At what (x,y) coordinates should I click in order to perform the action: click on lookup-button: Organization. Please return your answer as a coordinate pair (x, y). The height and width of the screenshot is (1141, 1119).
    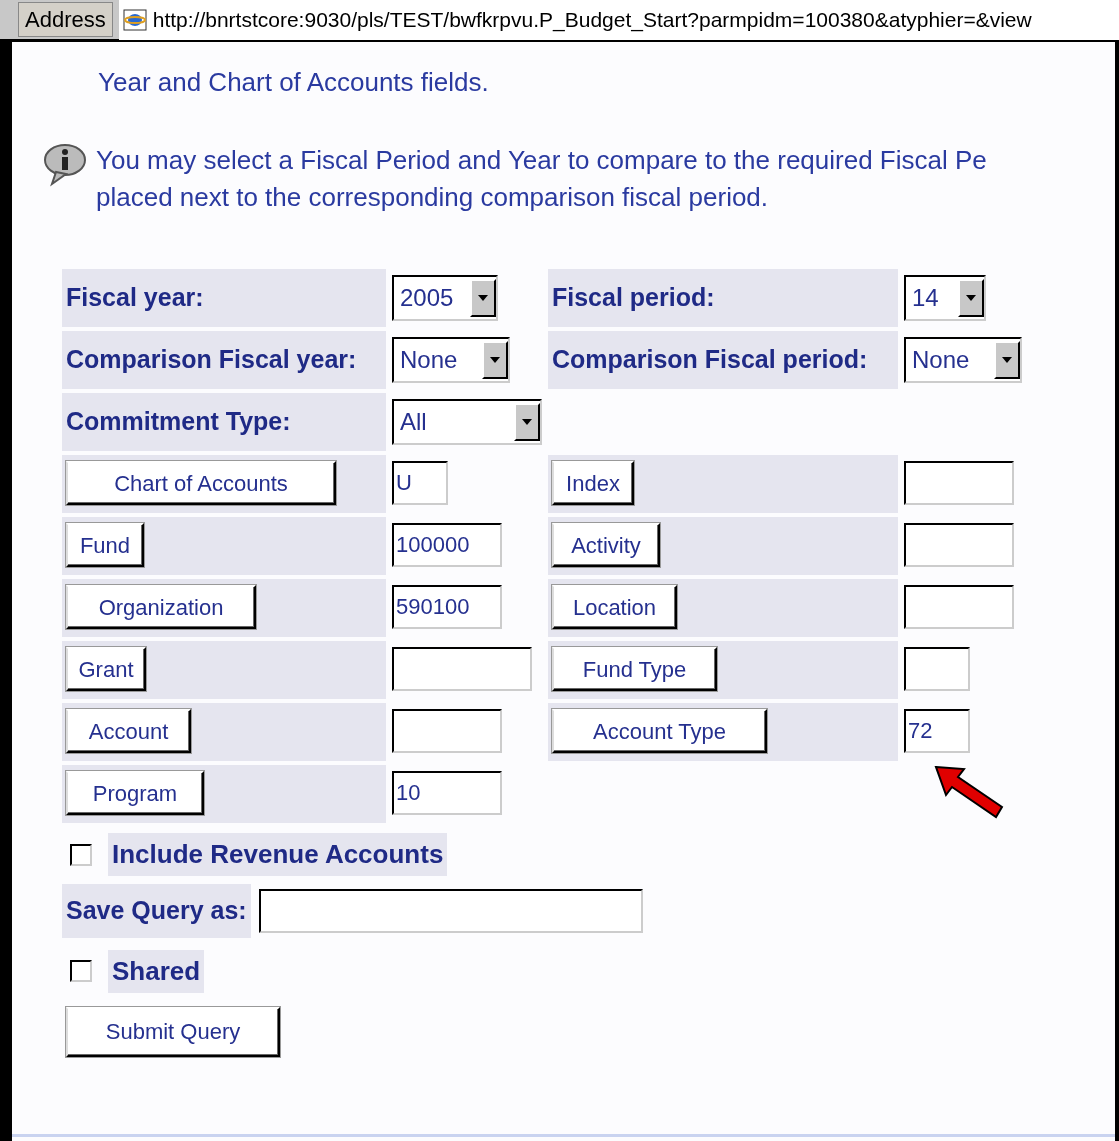
    Looking at the image, I should click on (161, 607).